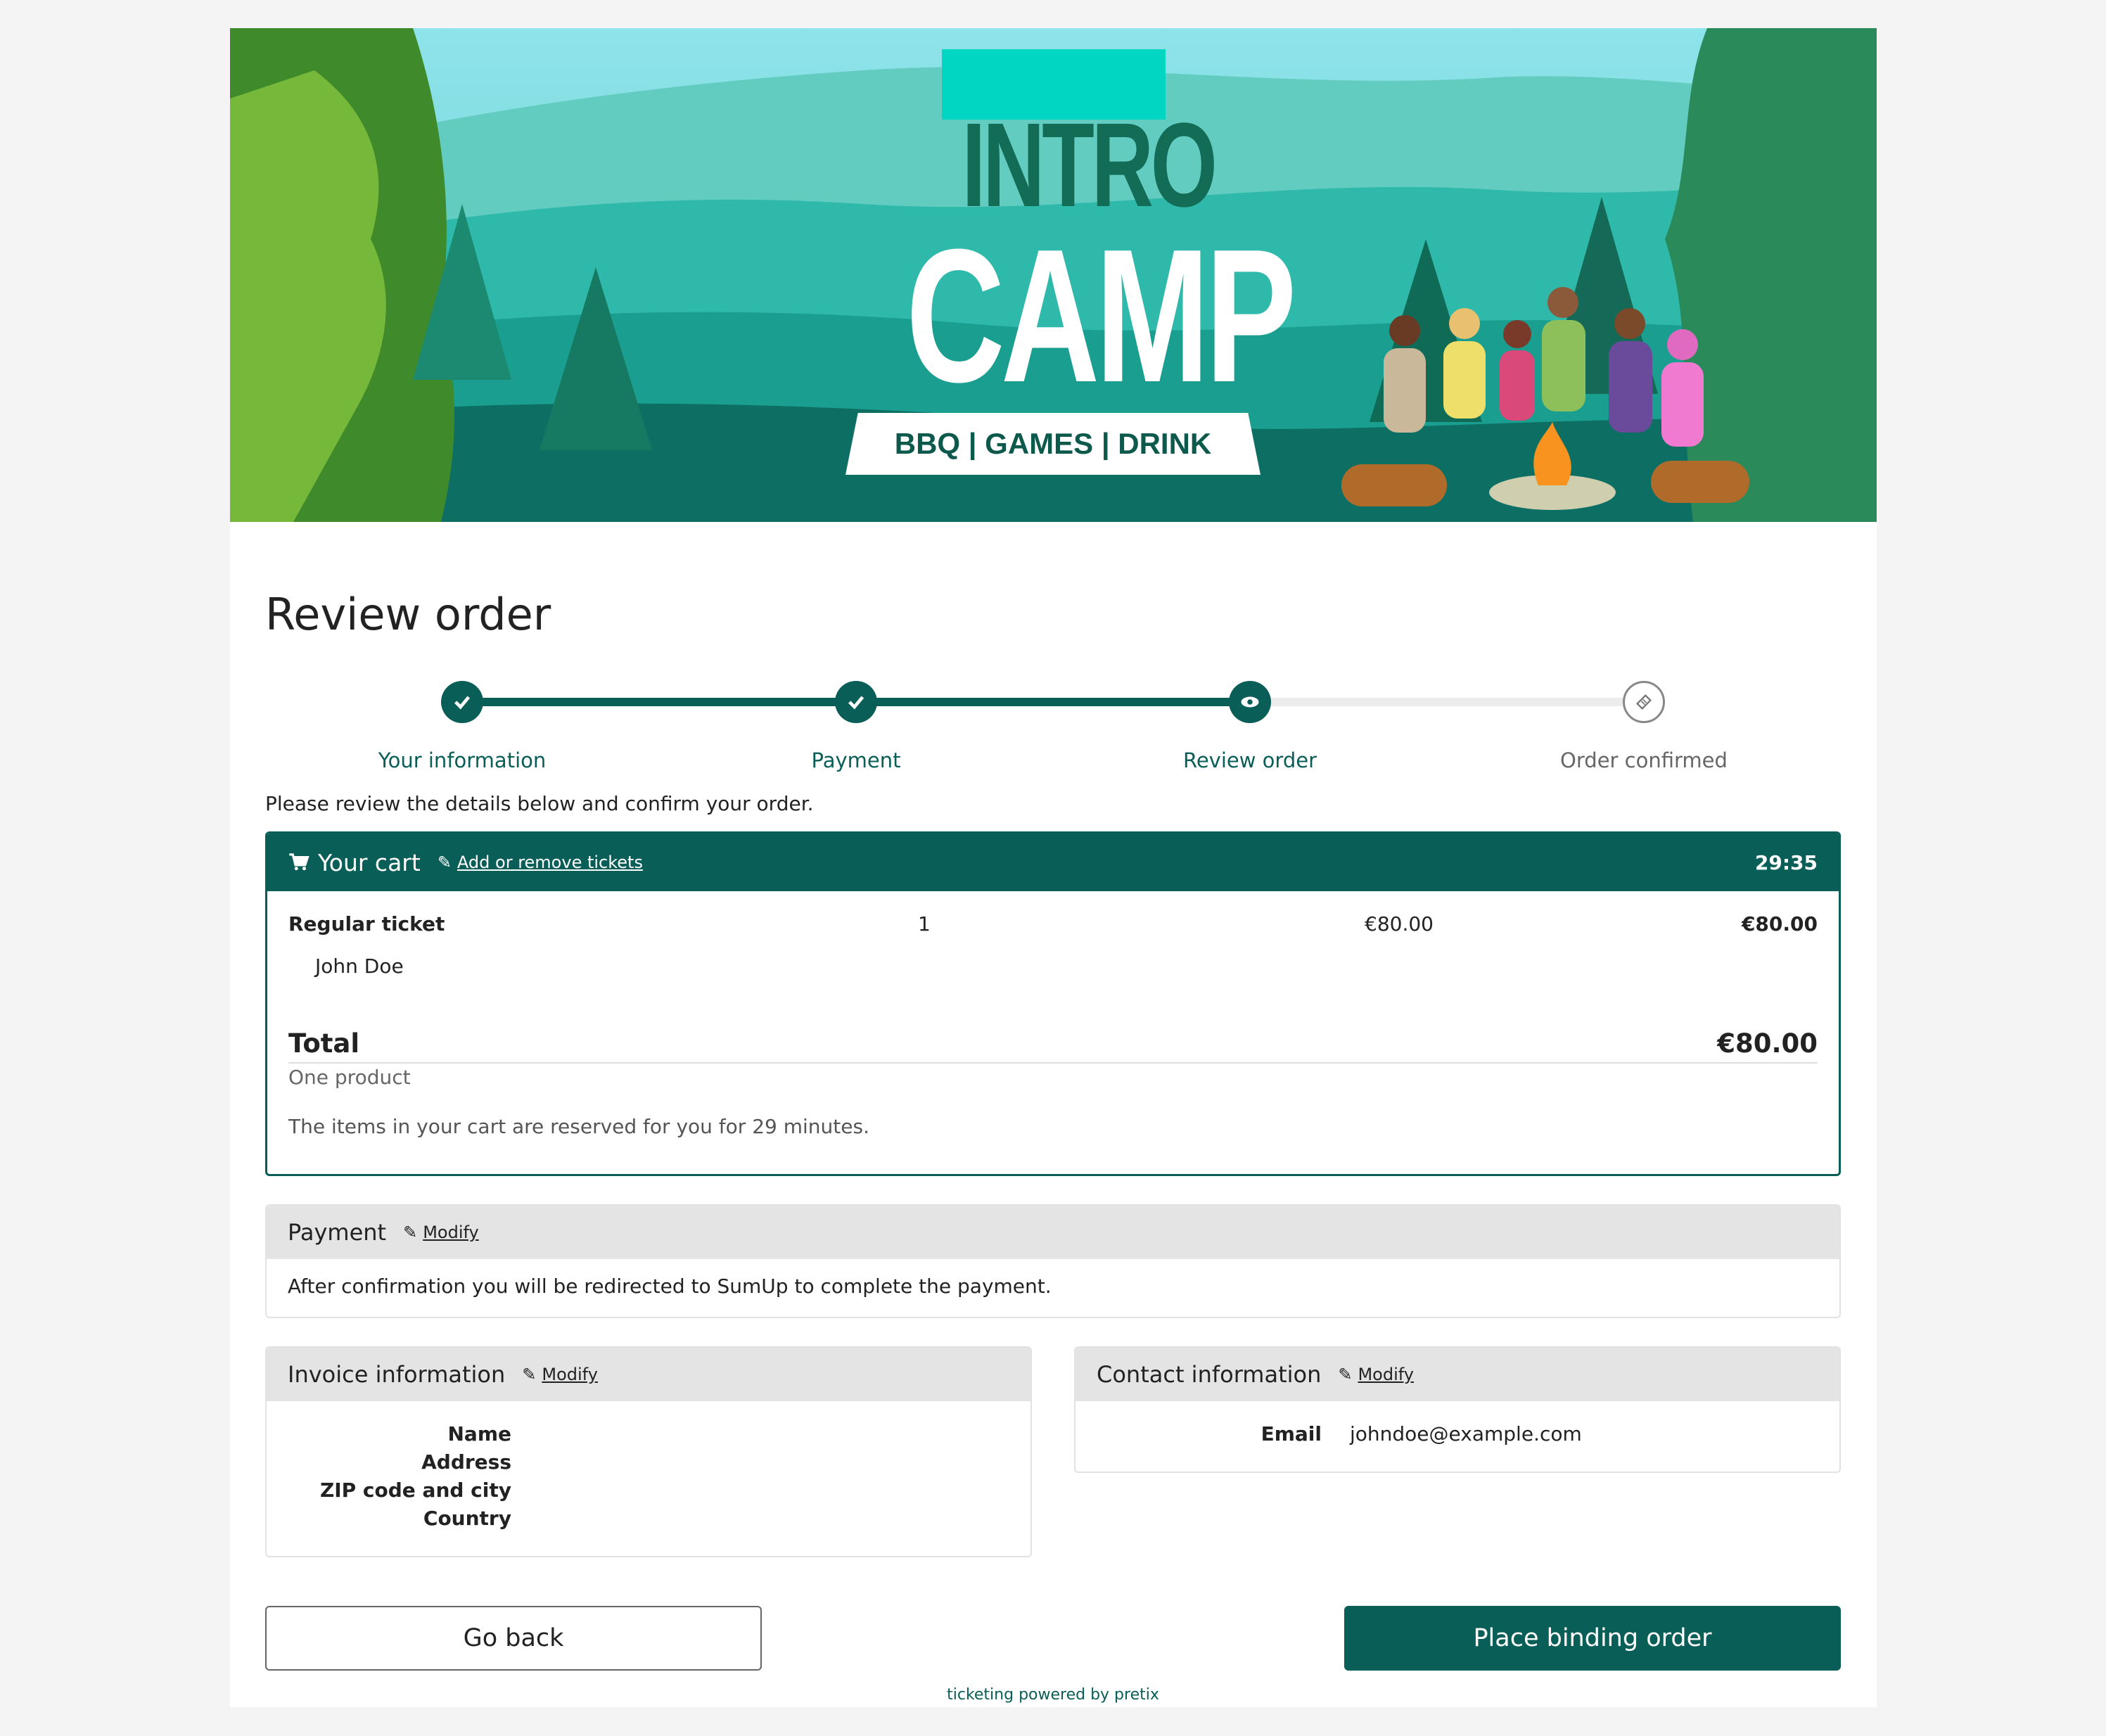  I want to click on contact-header: Contact information ✎ Modify, so click(1458, 1374).